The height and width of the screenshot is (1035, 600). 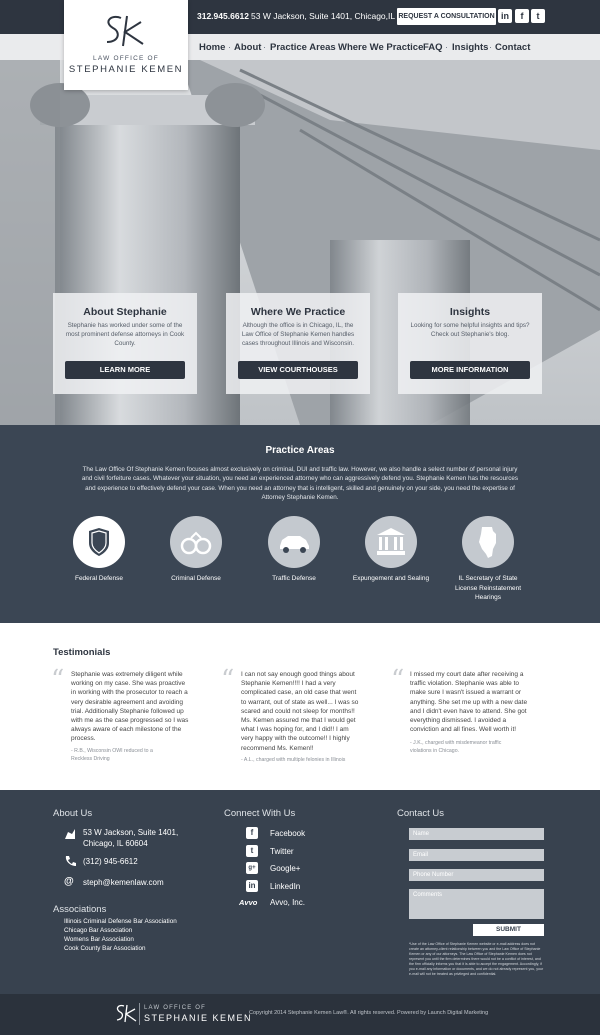 What do you see at coordinates (80, 909) in the screenshot?
I see `associations-heading: Associations` at bounding box center [80, 909].